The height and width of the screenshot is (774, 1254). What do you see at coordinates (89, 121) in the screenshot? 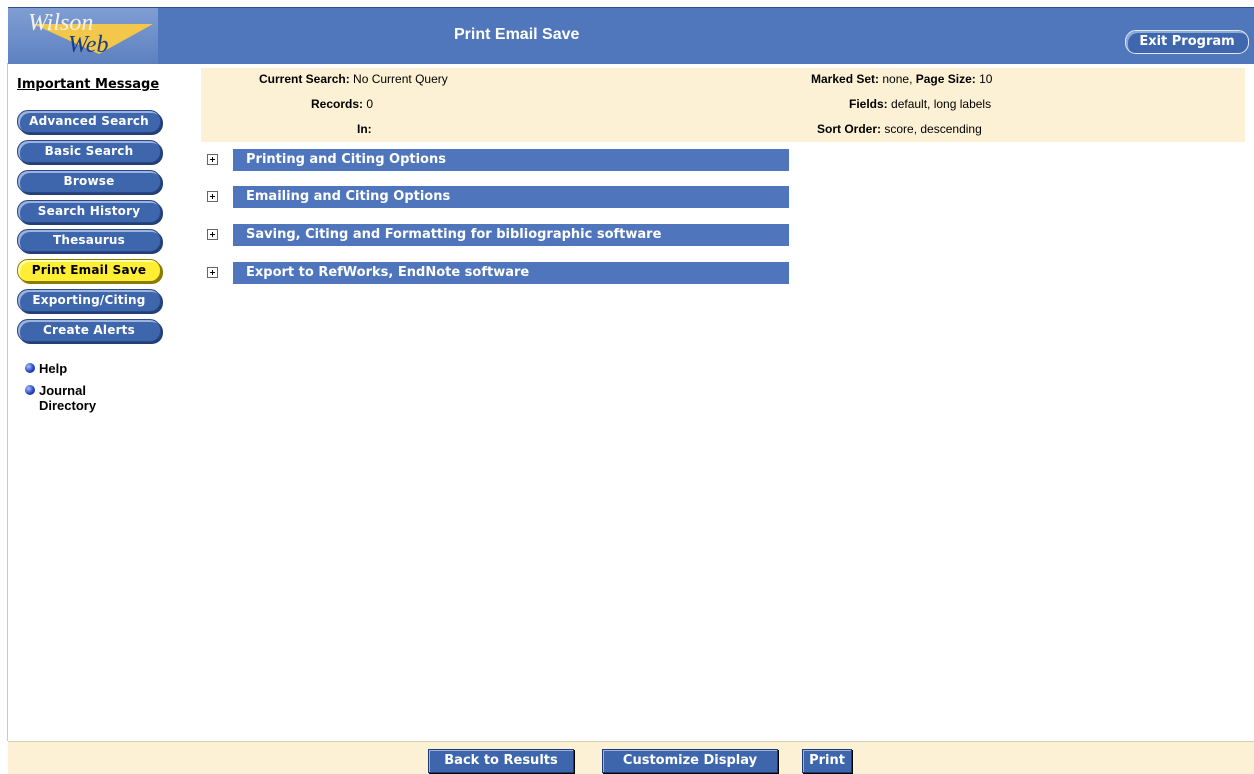
I see `advanced-search-button: Advanced Search` at bounding box center [89, 121].